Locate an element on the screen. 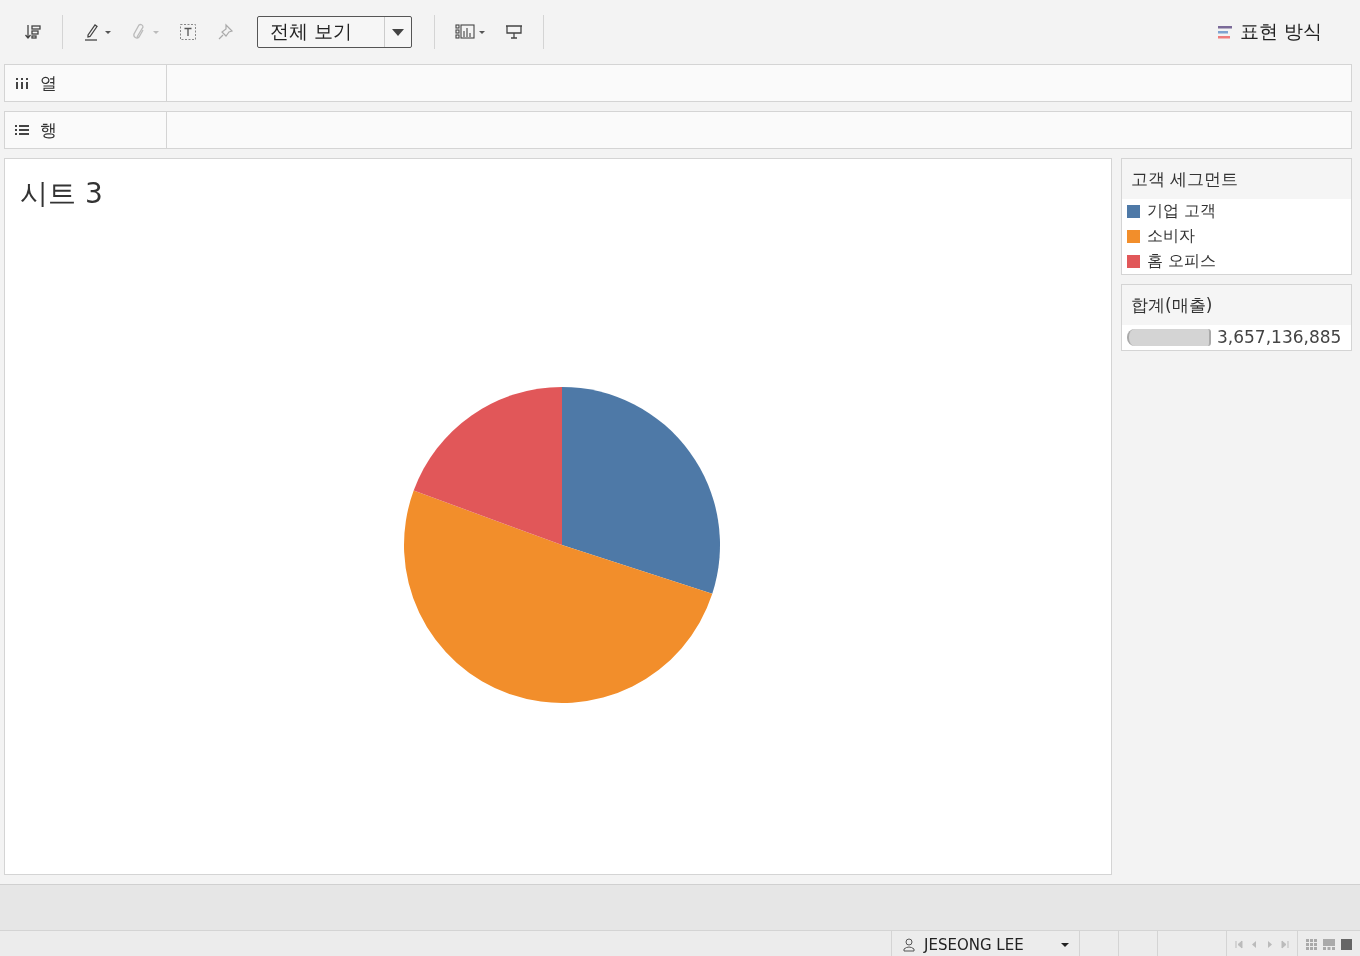 The image size is (1360, 956). legend-label: 소비자 is located at coordinates (1171, 236).